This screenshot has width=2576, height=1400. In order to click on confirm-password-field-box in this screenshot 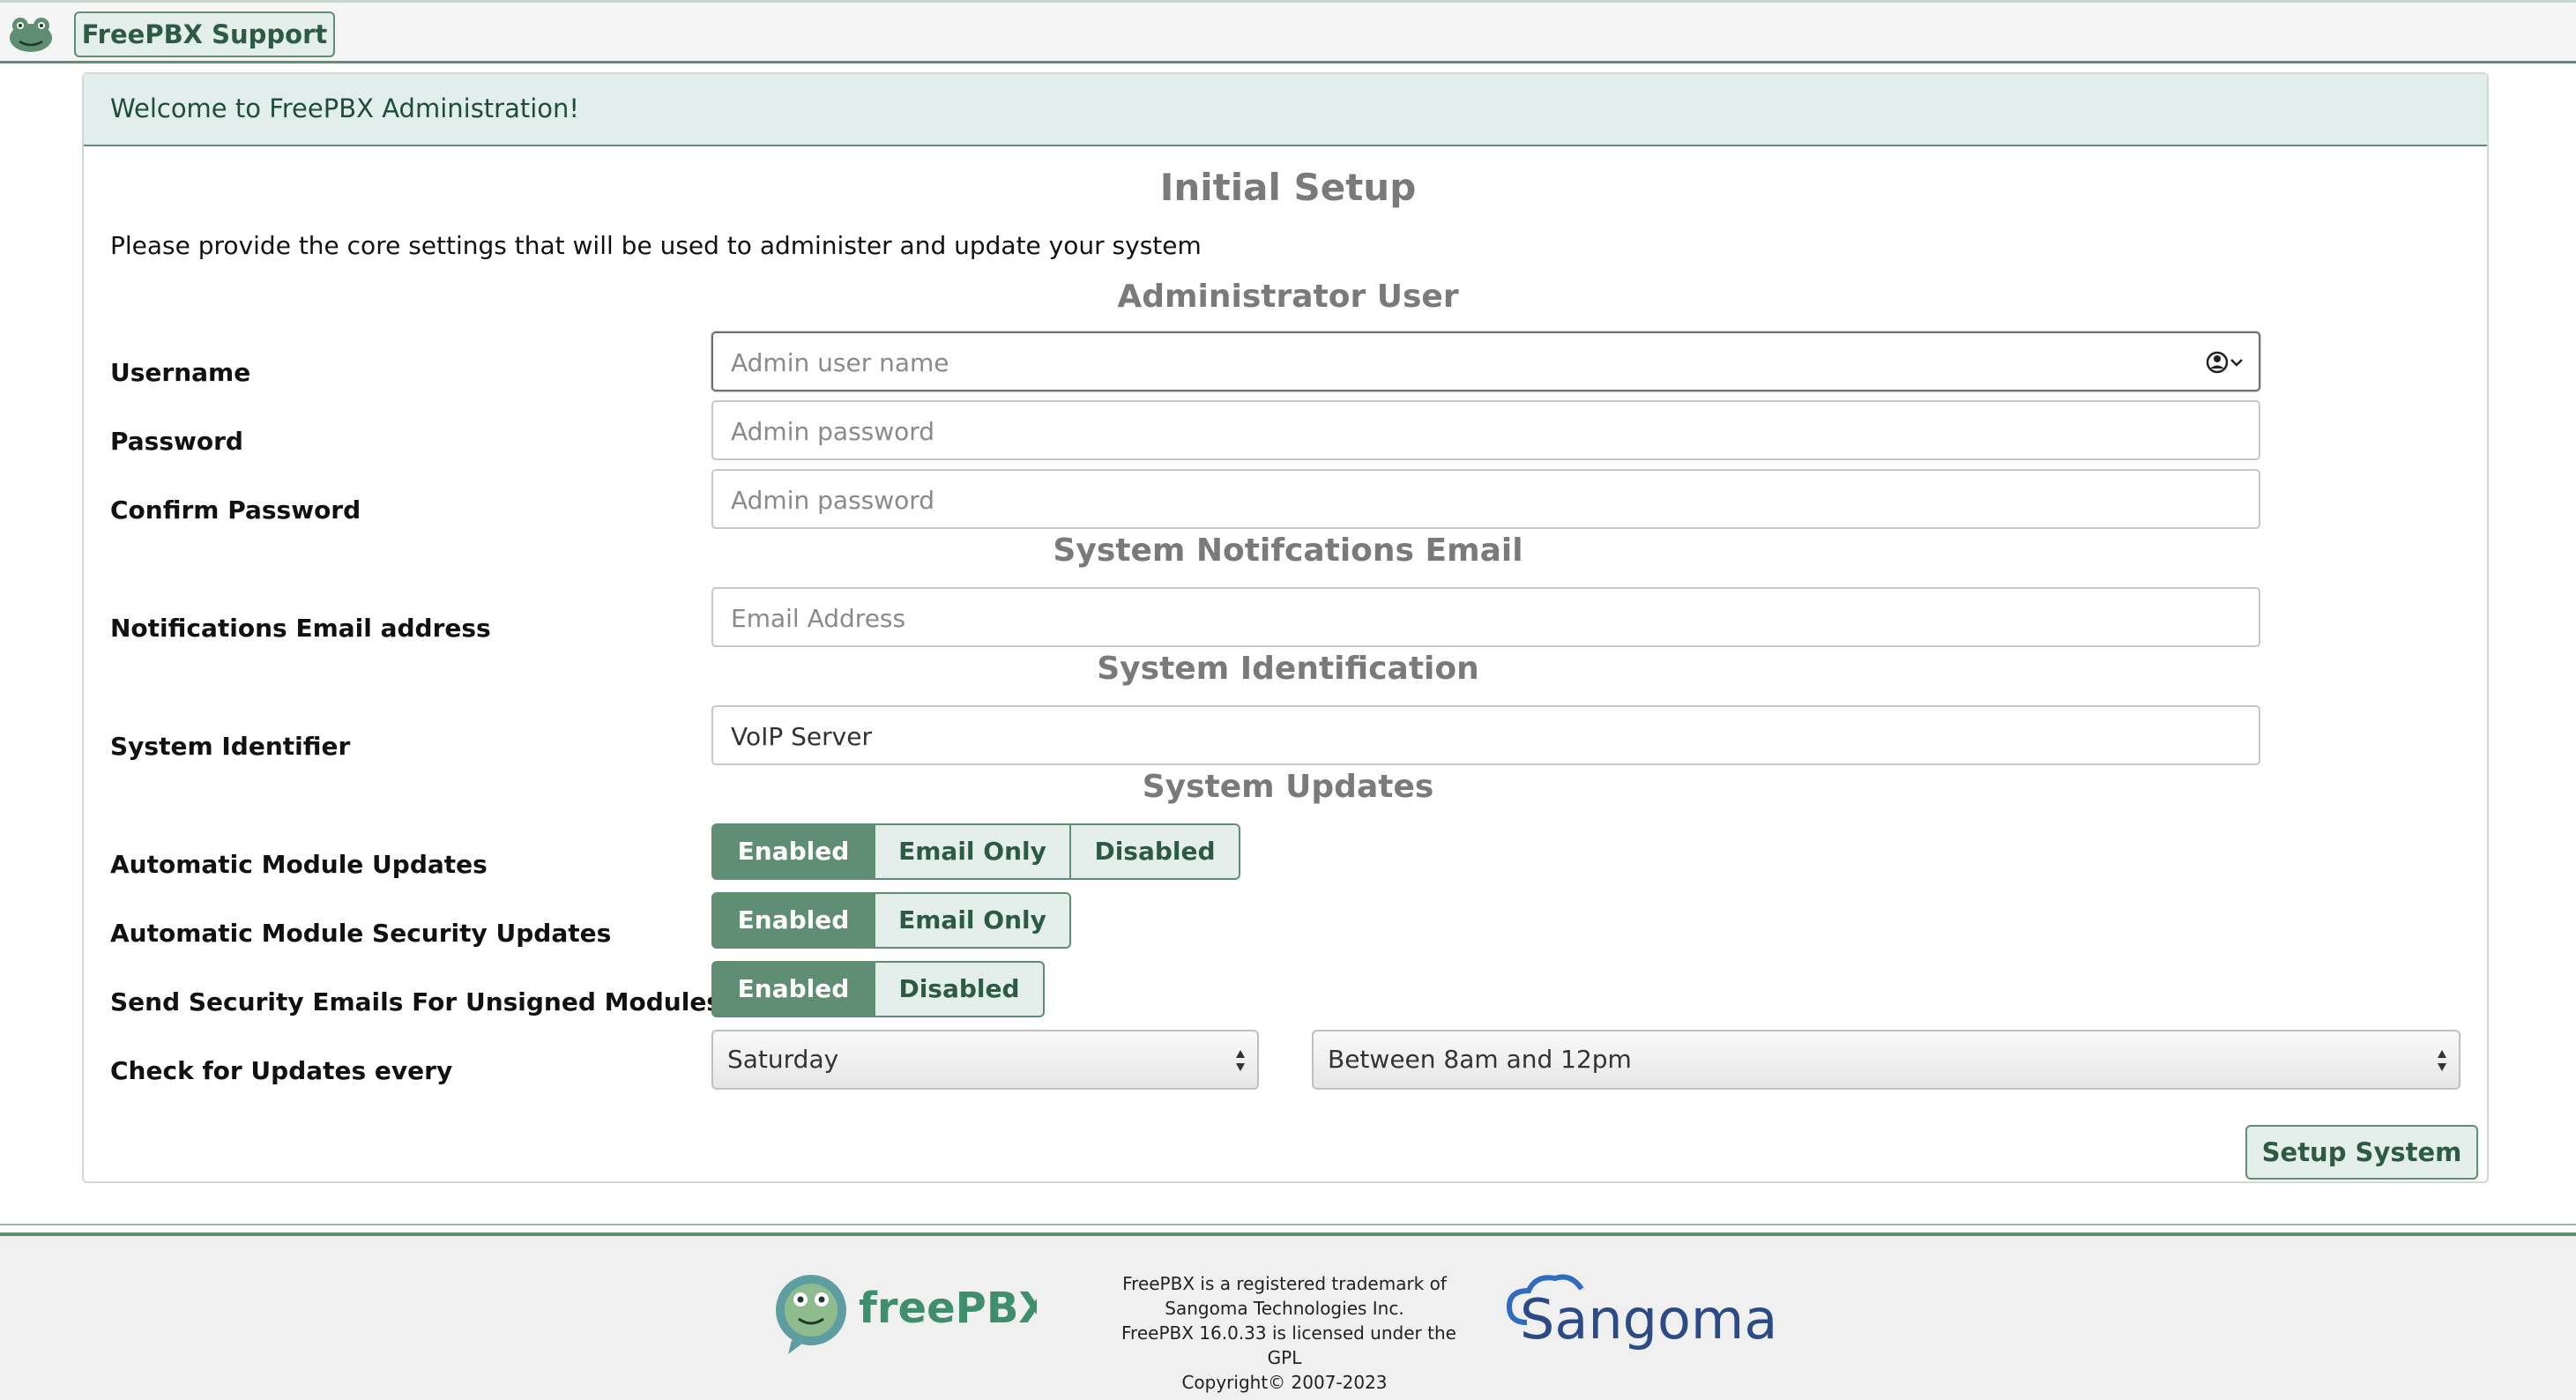, I will do `click(1486, 499)`.